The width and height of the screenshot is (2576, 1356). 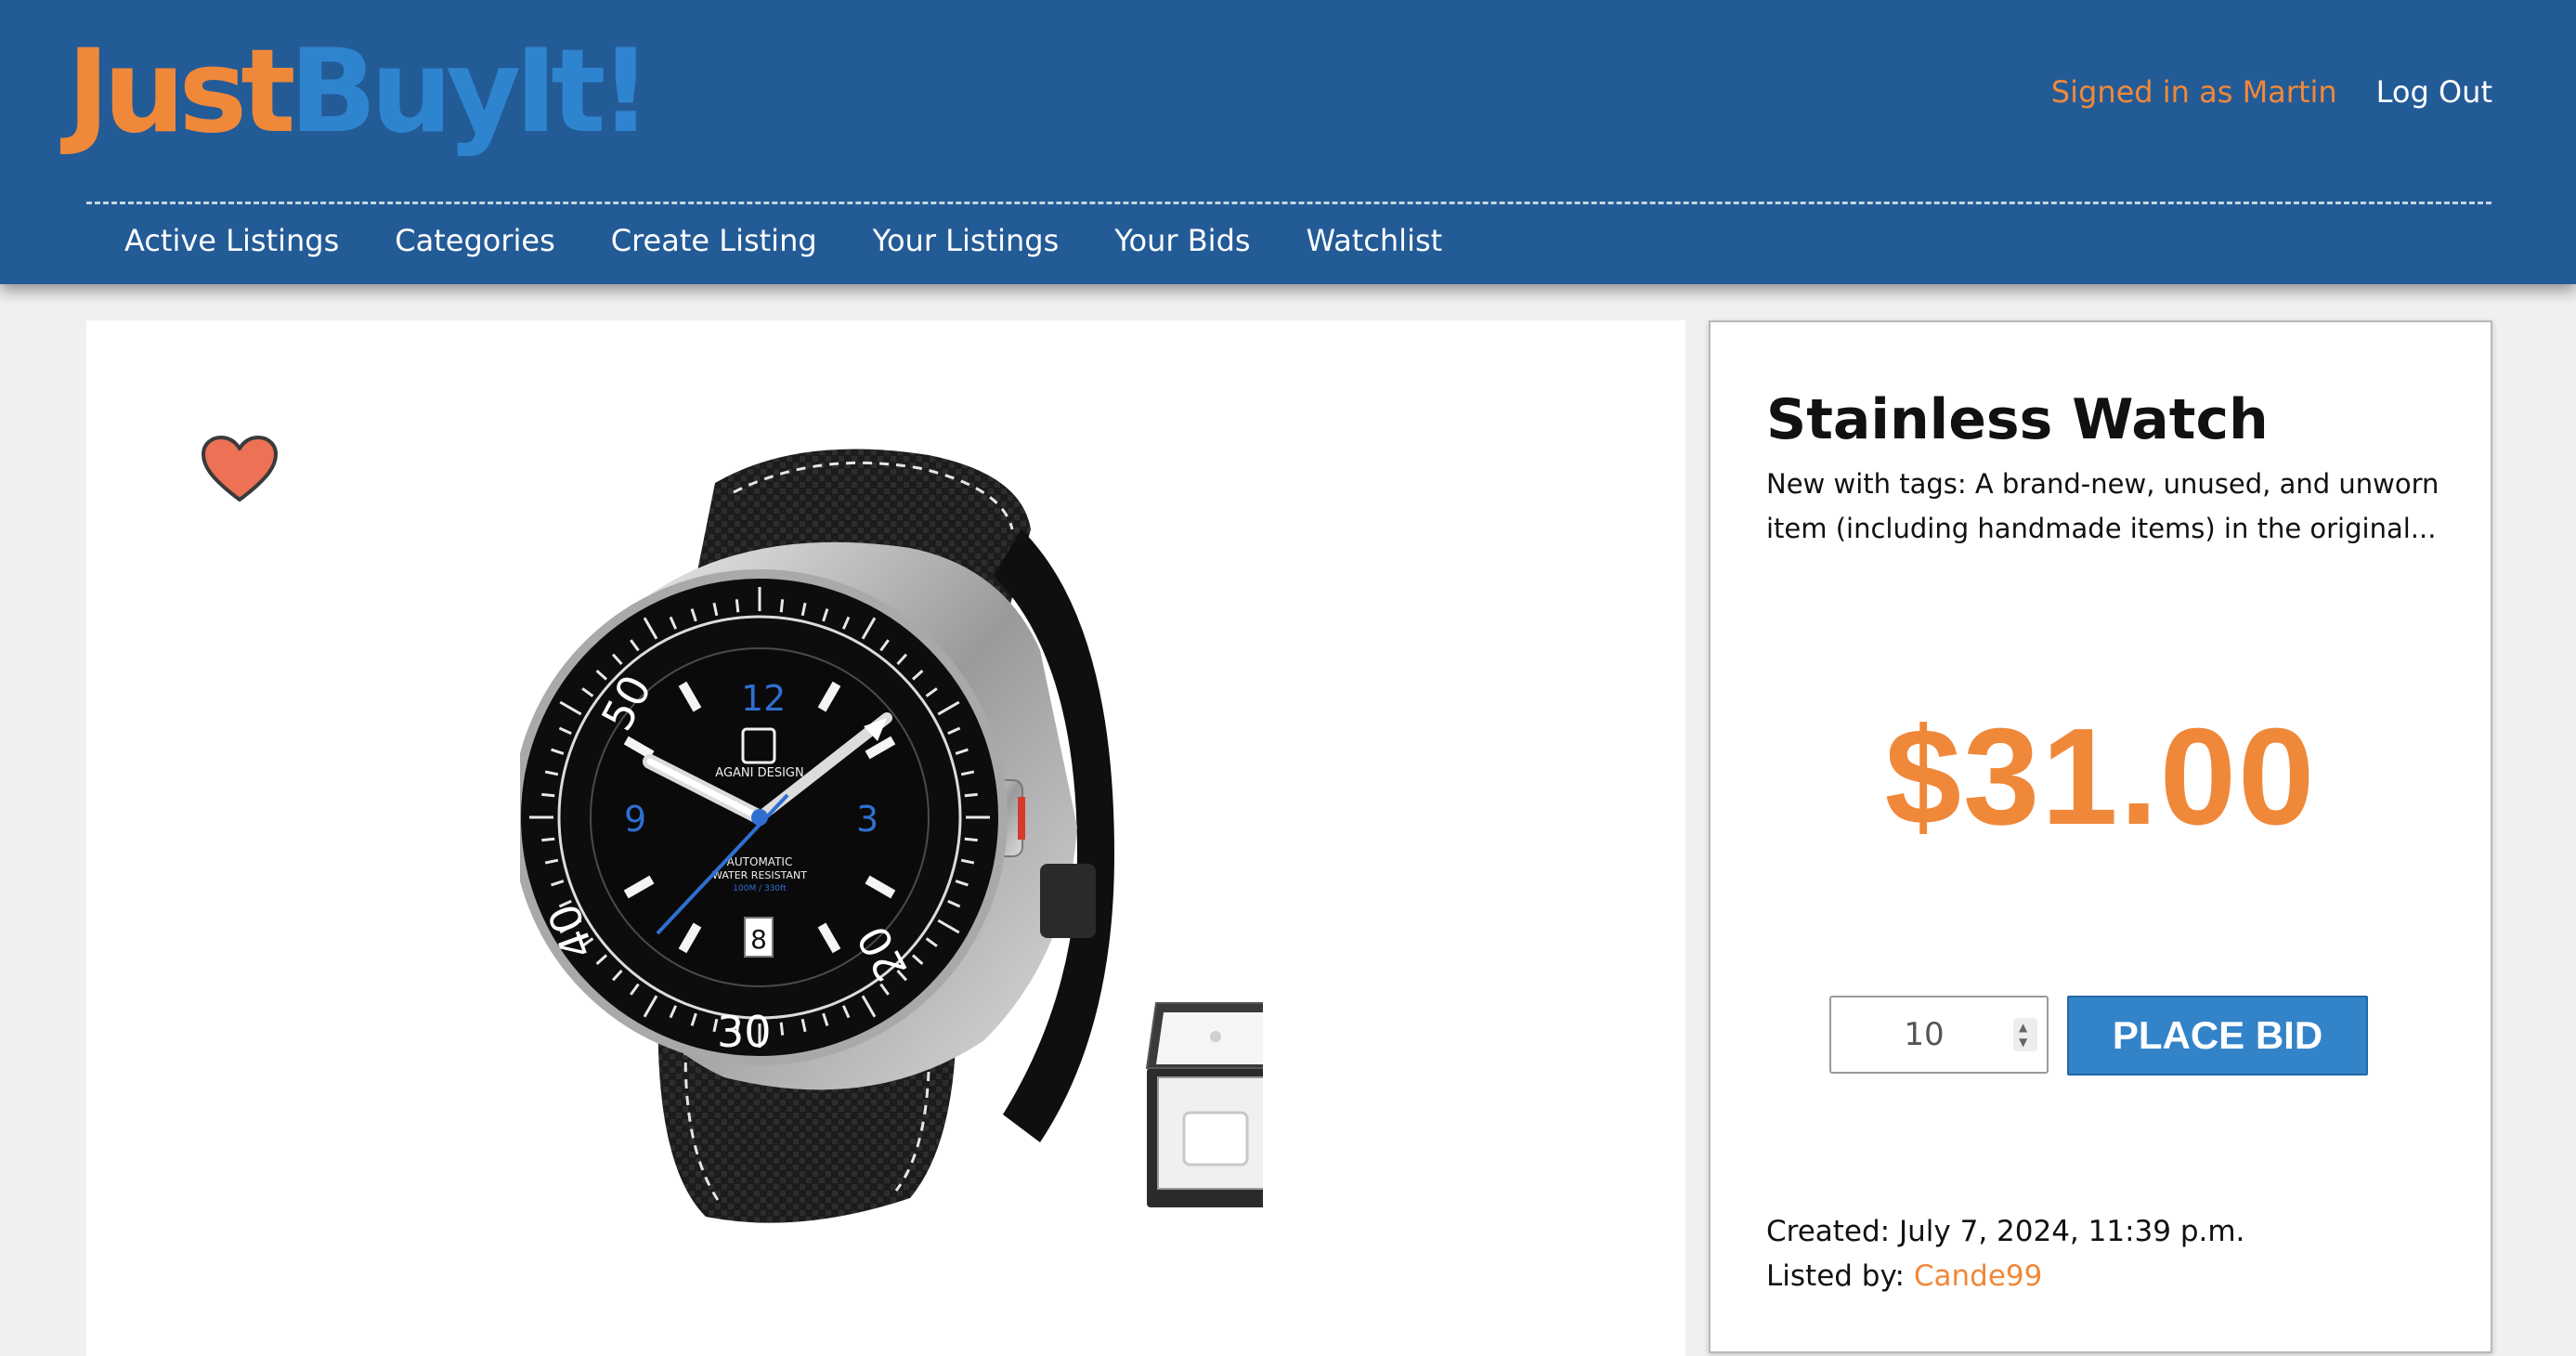 What do you see at coordinates (232, 240) in the screenshot?
I see `nav-active-listings: Active Listings` at bounding box center [232, 240].